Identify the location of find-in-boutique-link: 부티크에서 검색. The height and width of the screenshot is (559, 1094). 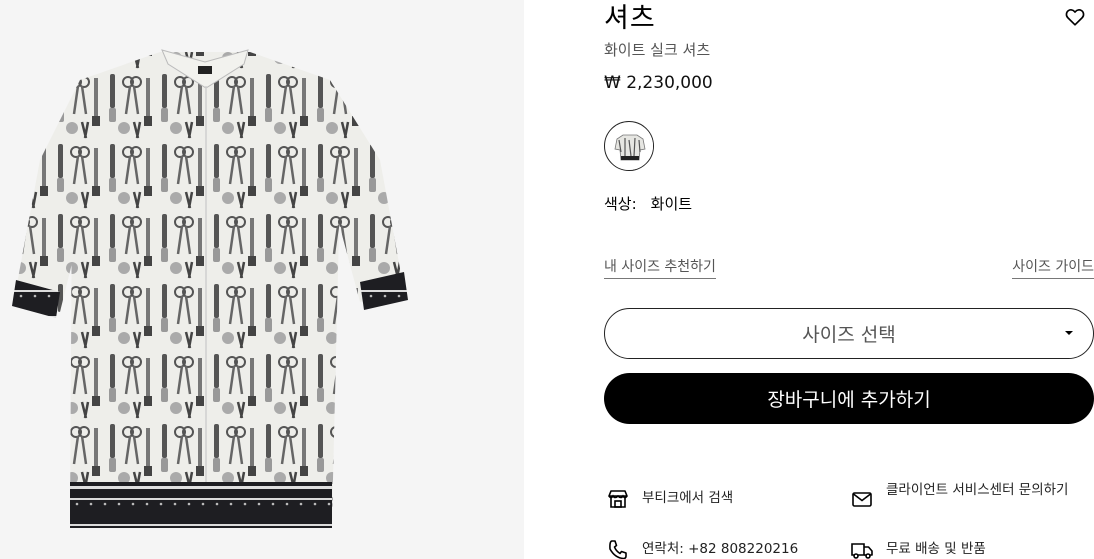
(669, 499).